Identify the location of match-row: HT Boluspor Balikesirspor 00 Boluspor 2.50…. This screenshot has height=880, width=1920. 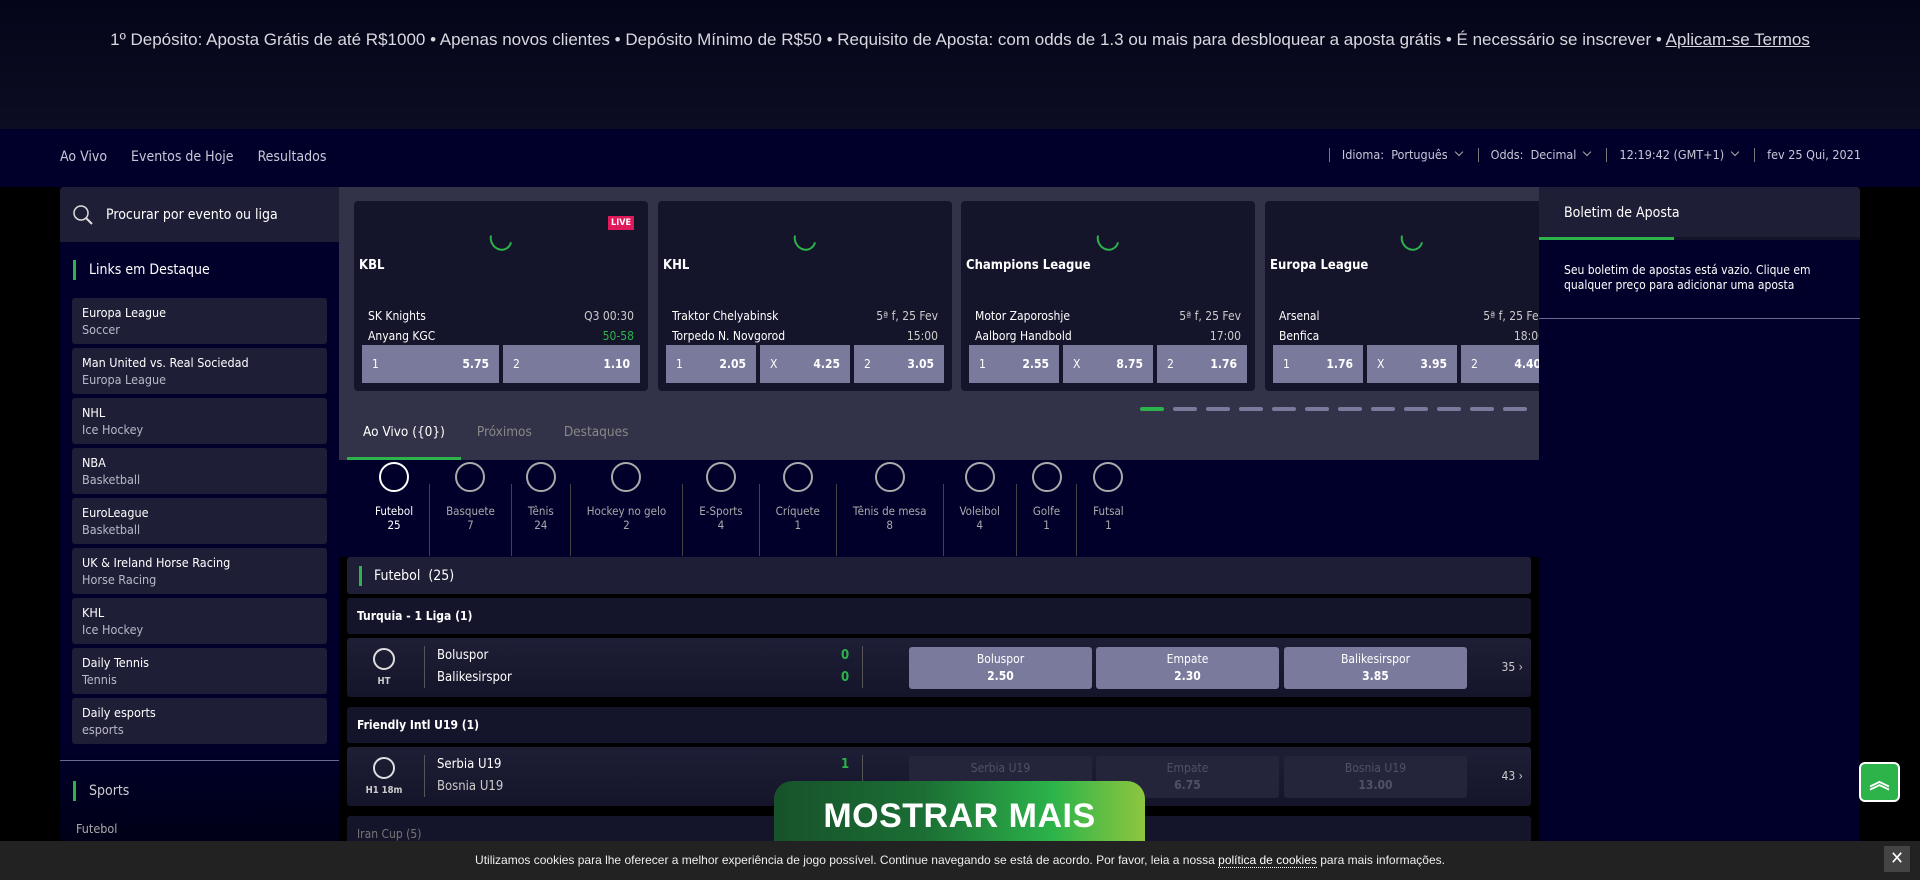
(939, 667).